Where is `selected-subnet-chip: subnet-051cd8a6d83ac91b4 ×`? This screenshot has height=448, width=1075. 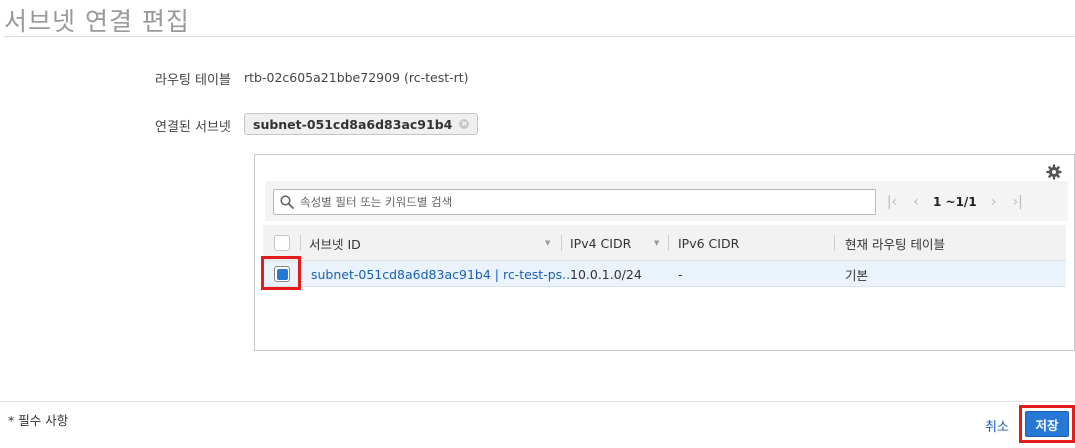 selected-subnet-chip: subnet-051cd8a6d83ac91b4 × is located at coordinates (361, 124).